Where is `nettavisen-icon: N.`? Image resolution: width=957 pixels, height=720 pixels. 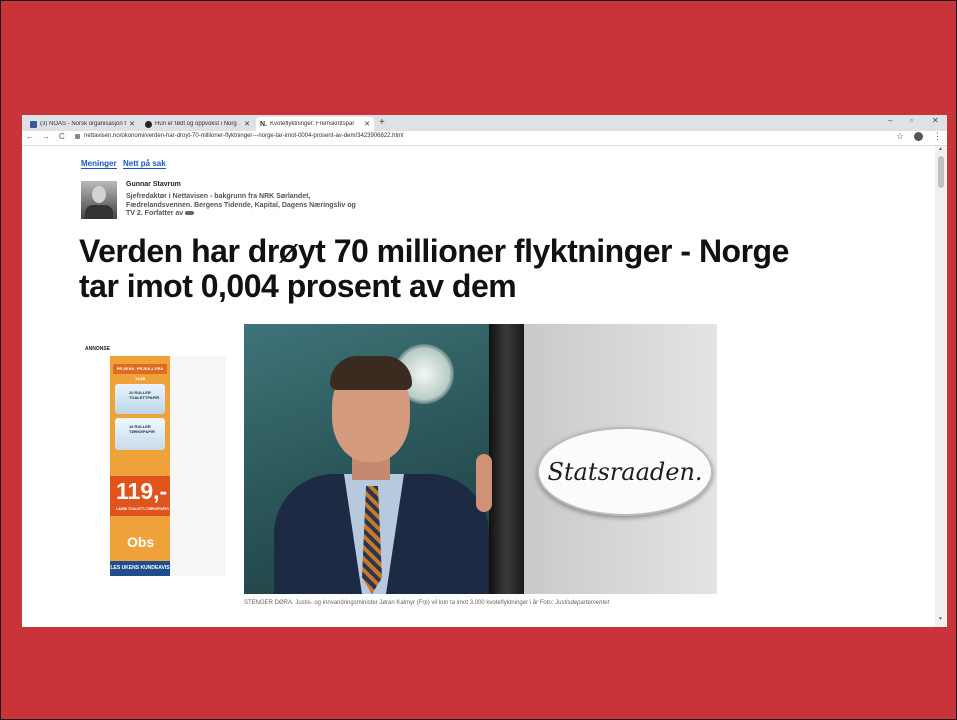
nettavisen-icon: N. is located at coordinates (263, 124).